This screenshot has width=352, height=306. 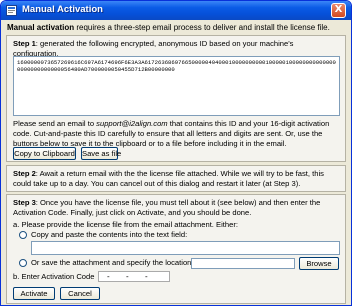 What do you see at coordinates (23, 235) in the screenshot?
I see `paste-contents-radio` at bounding box center [23, 235].